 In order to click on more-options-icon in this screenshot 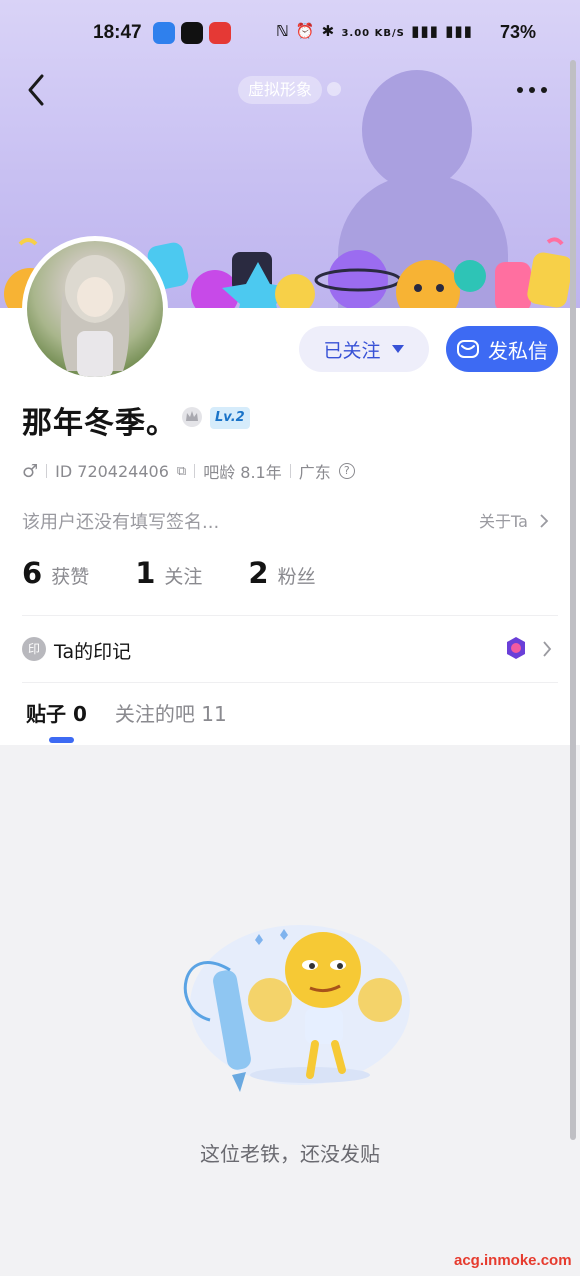, I will do `click(532, 90)`.